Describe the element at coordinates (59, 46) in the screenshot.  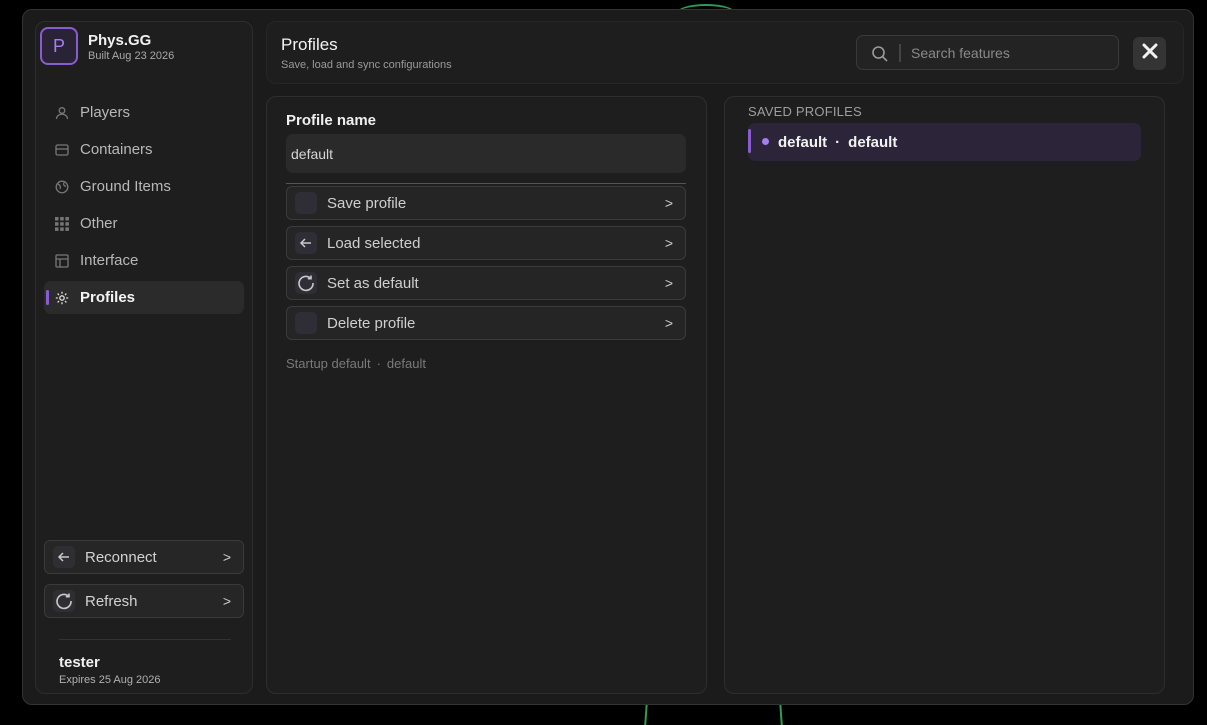
I see `logo: P` at that location.